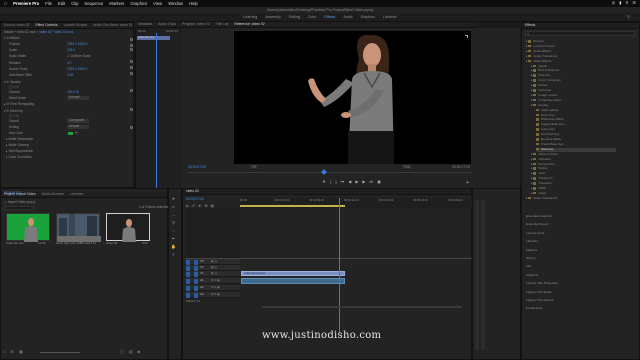  What do you see at coordinates (173, 198) in the screenshot?
I see `selection-tool-icon: ➤` at bounding box center [173, 198].